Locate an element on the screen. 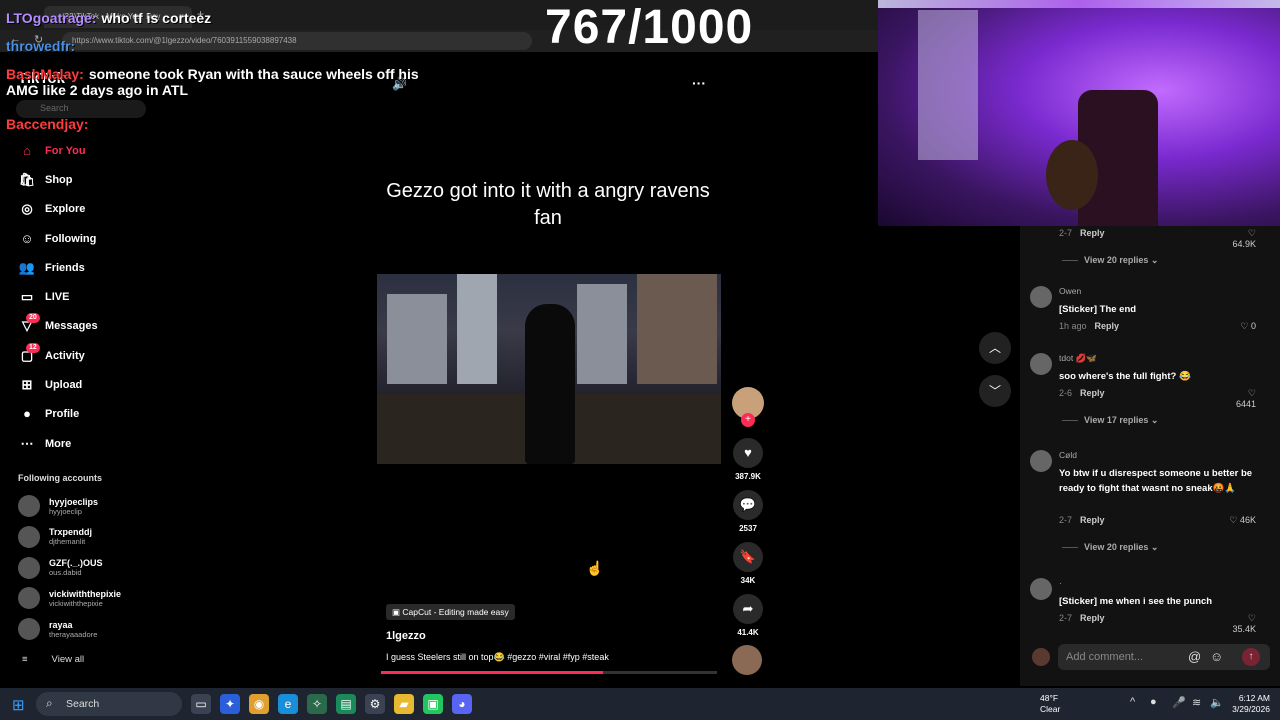  comment-author: Cøld is located at coordinates (1068, 455).